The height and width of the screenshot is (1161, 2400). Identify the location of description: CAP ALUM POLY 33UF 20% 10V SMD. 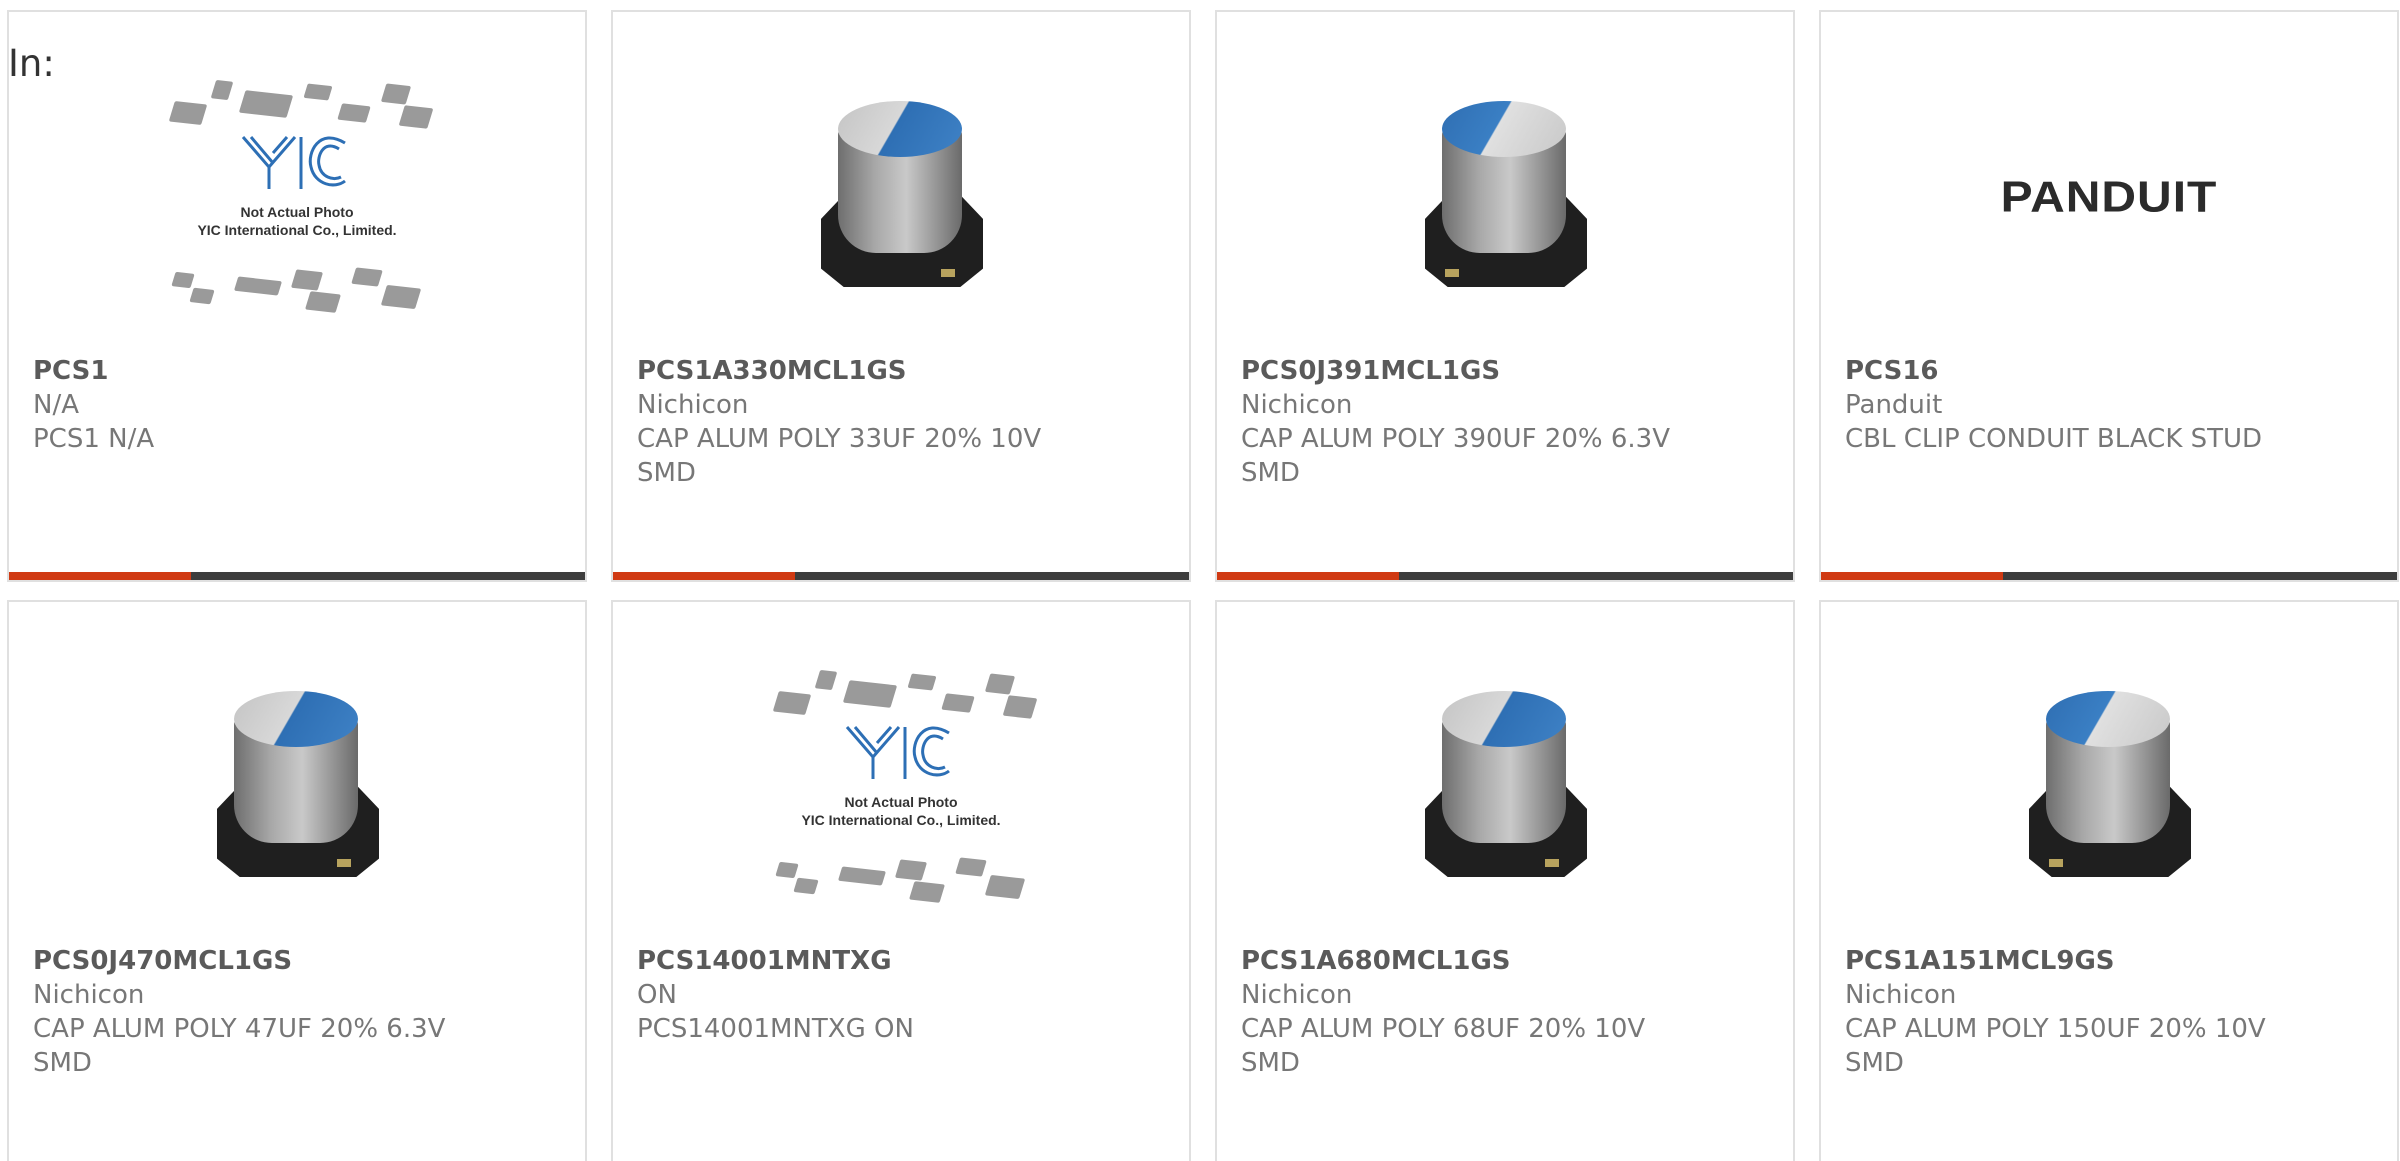
(839, 456).